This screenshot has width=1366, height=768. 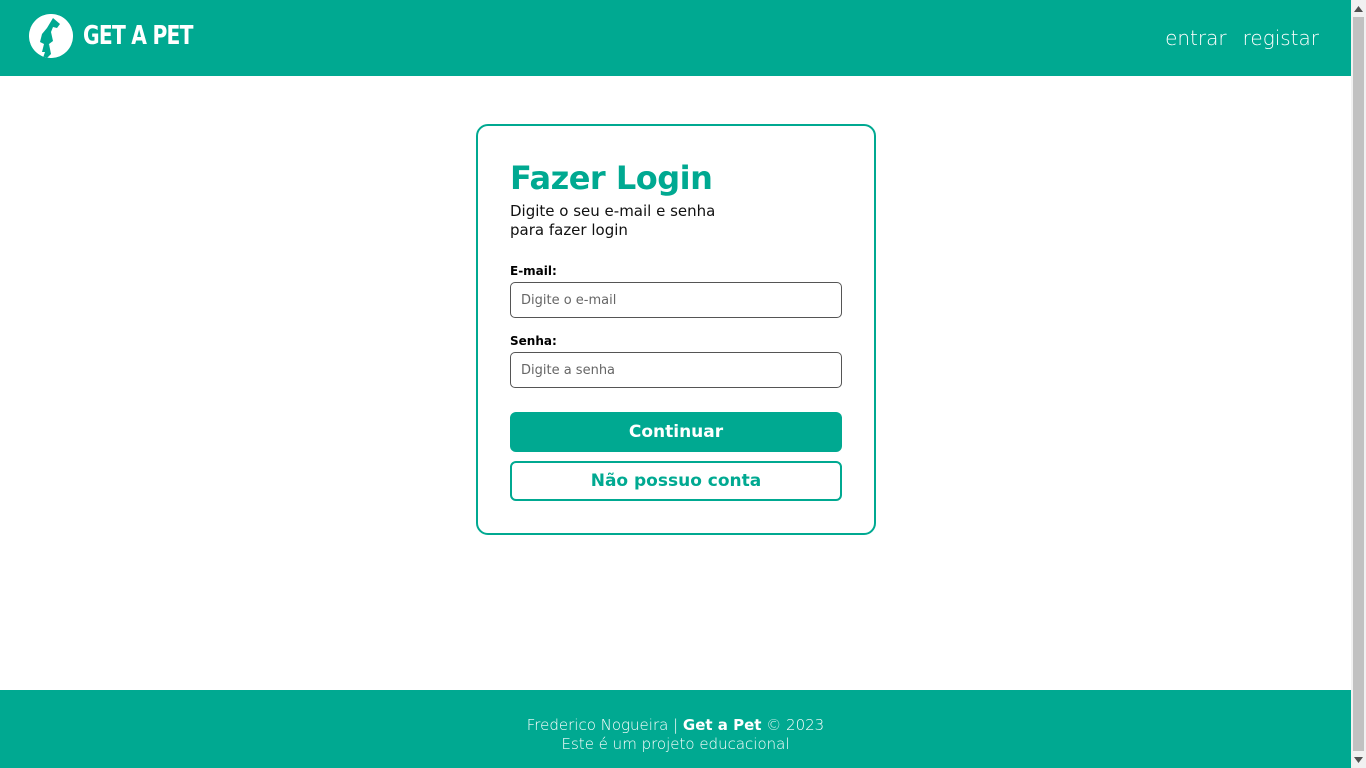 What do you see at coordinates (1281, 38) in the screenshot?
I see `nav-register-link: registar` at bounding box center [1281, 38].